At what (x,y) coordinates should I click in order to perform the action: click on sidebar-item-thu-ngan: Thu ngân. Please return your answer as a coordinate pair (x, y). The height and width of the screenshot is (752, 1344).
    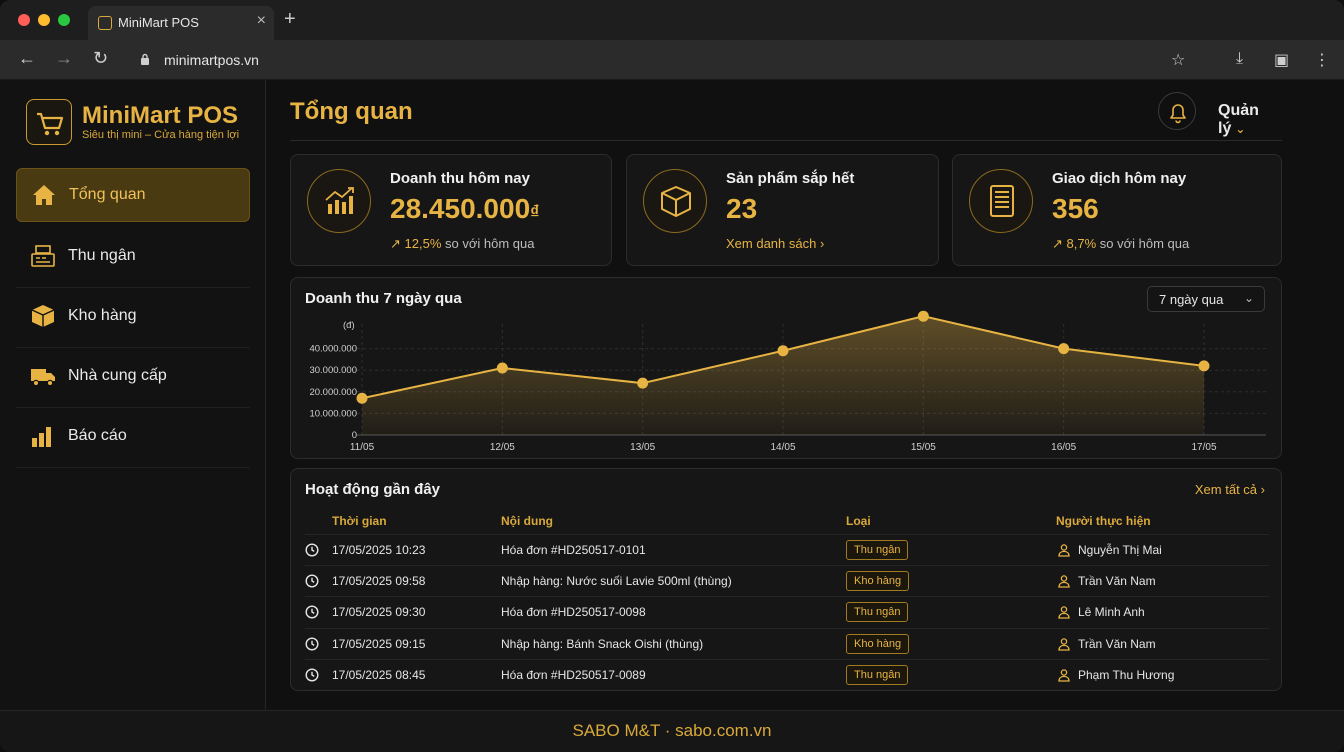
    Looking at the image, I should click on (133, 258).